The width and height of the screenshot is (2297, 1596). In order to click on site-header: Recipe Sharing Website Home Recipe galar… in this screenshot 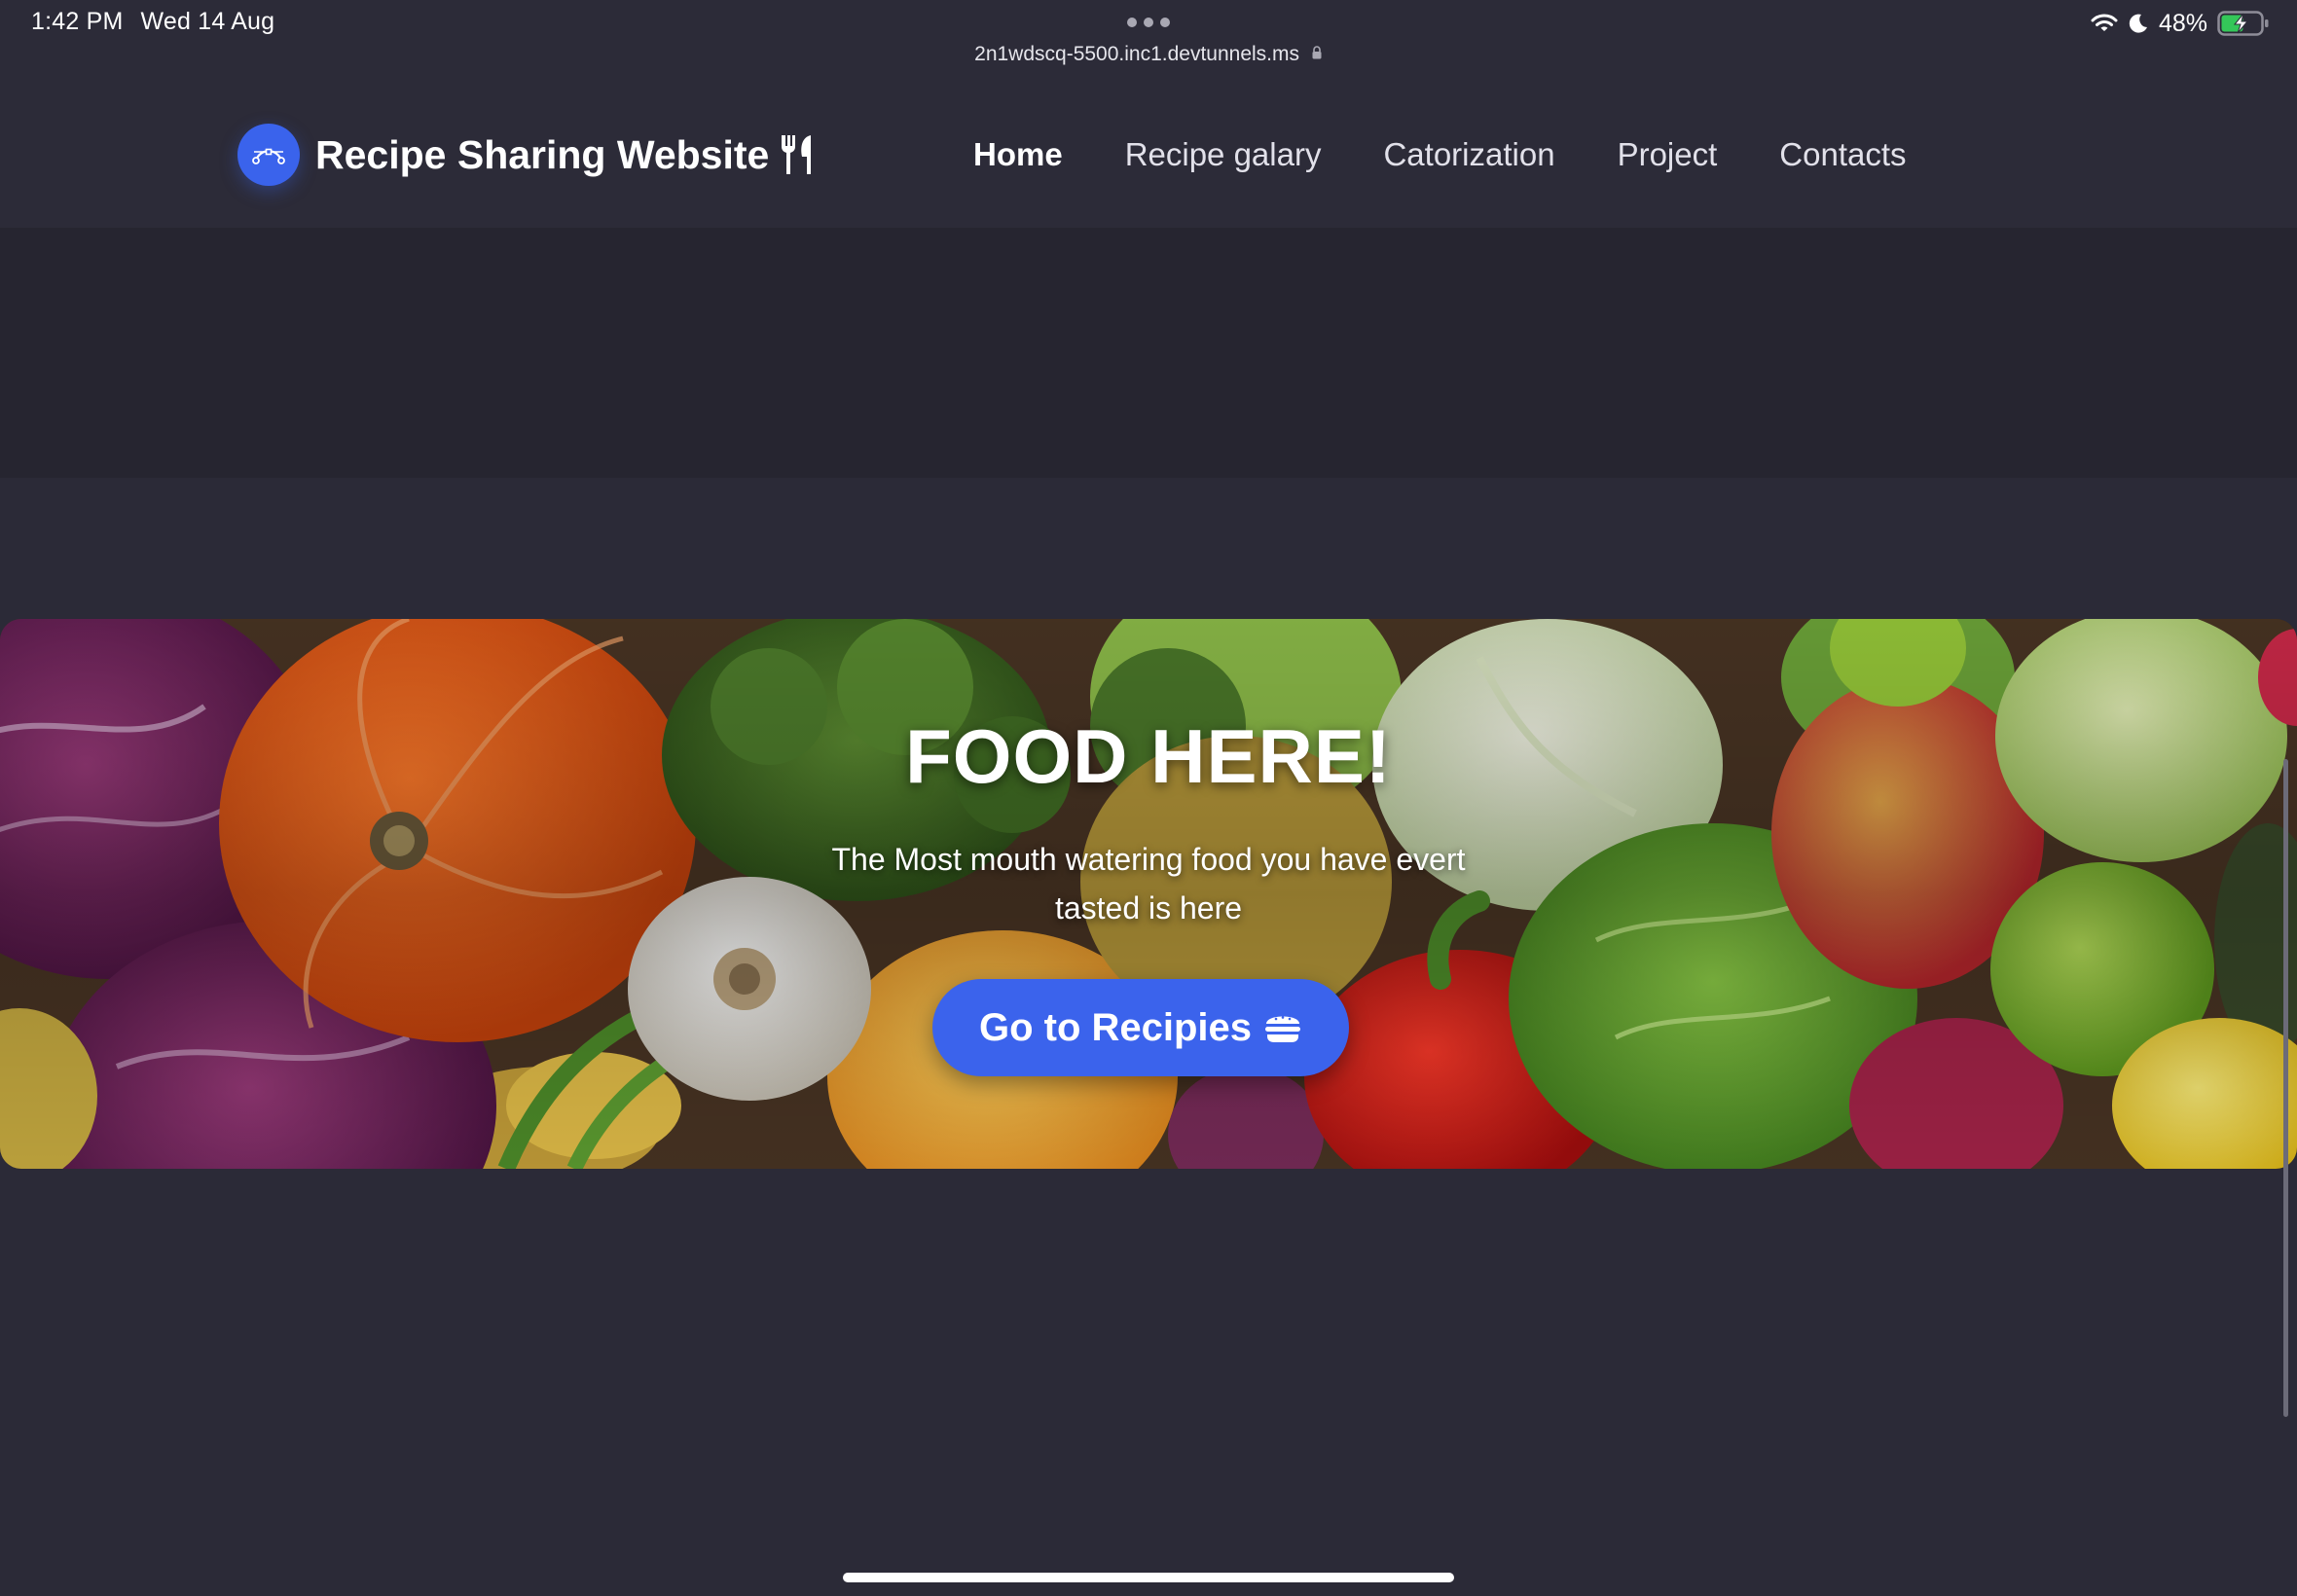, I will do `click(1148, 152)`.